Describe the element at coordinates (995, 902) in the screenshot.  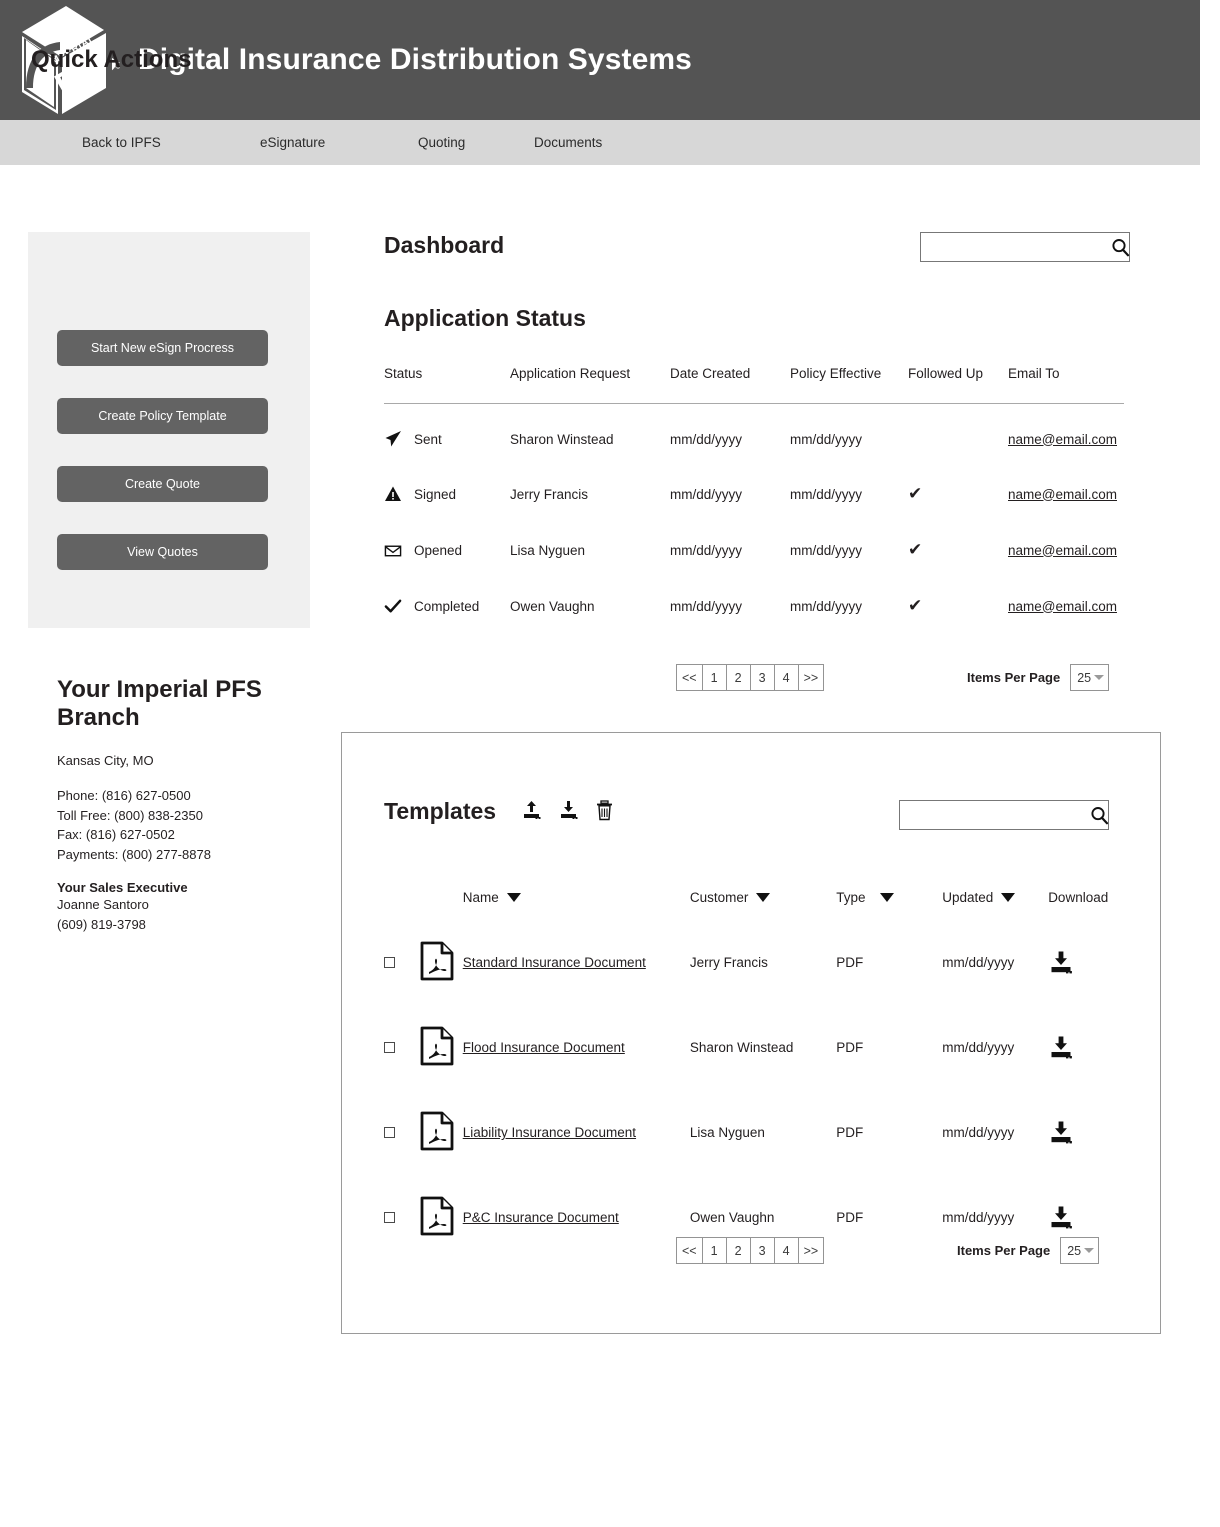
I see `col-header-updated: Updated` at that location.